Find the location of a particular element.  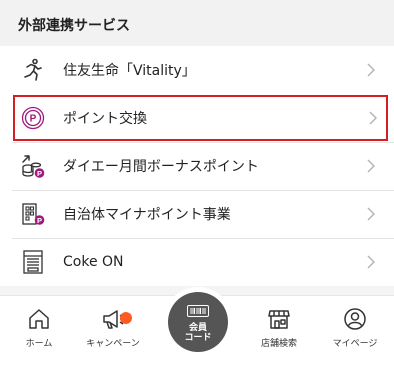

home-icon is located at coordinates (39, 319).